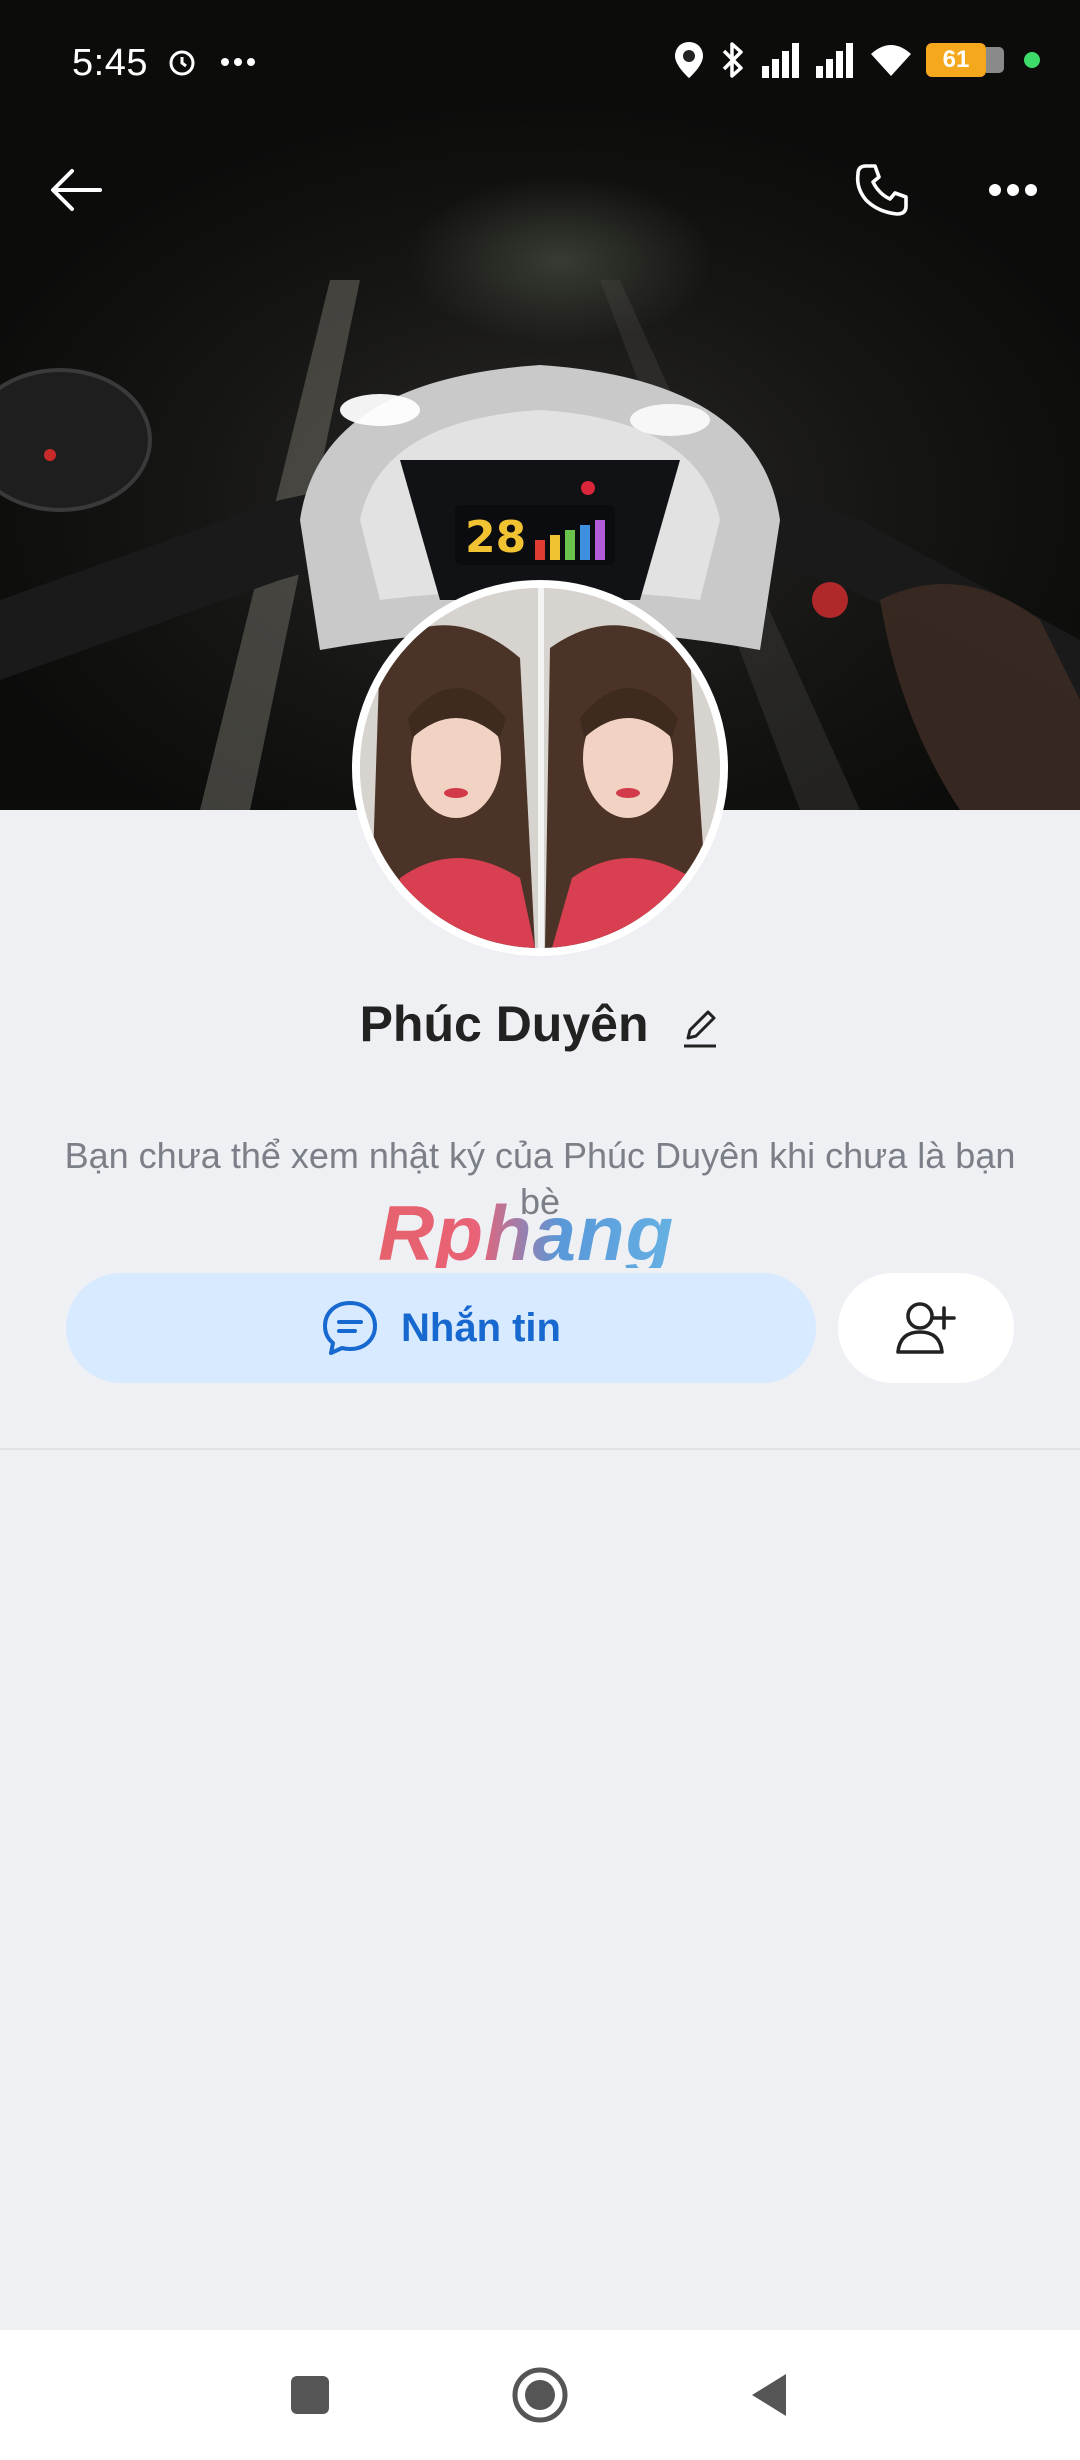 This screenshot has height=2460, width=1080. Describe the element at coordinates (238, 62) in the screenshot. I see `more-dots-icon` at that location.